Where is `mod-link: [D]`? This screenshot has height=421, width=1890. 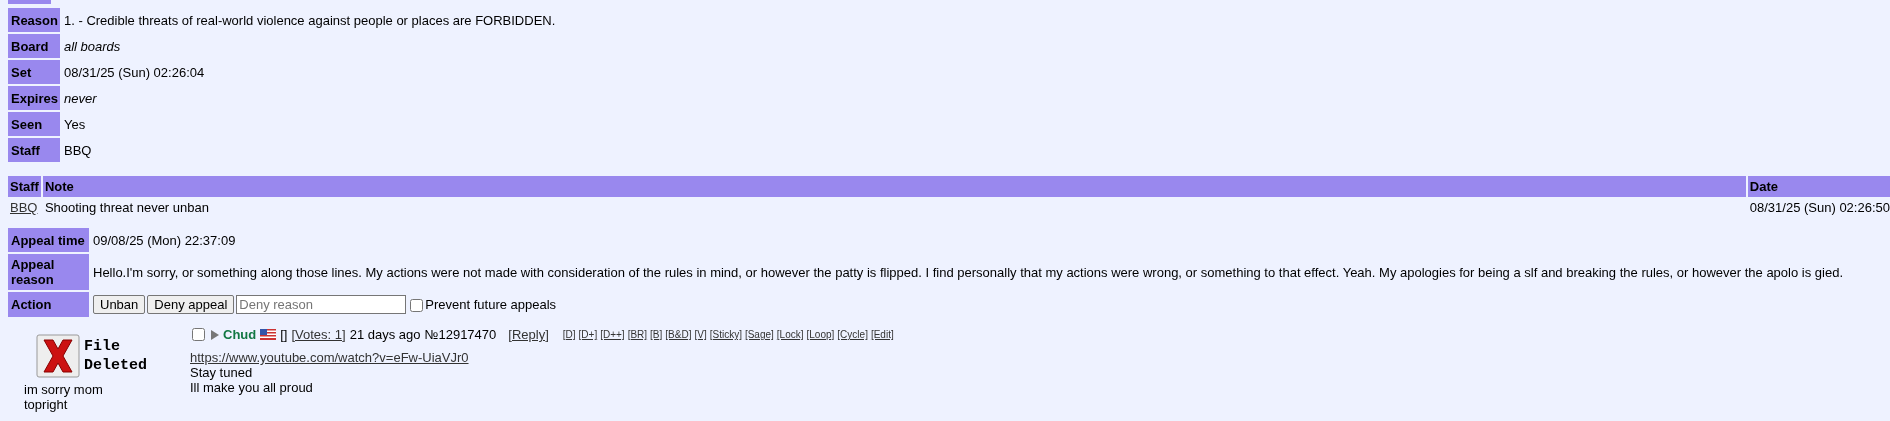
mod-link: [D] is located at coordinates (569, 334).